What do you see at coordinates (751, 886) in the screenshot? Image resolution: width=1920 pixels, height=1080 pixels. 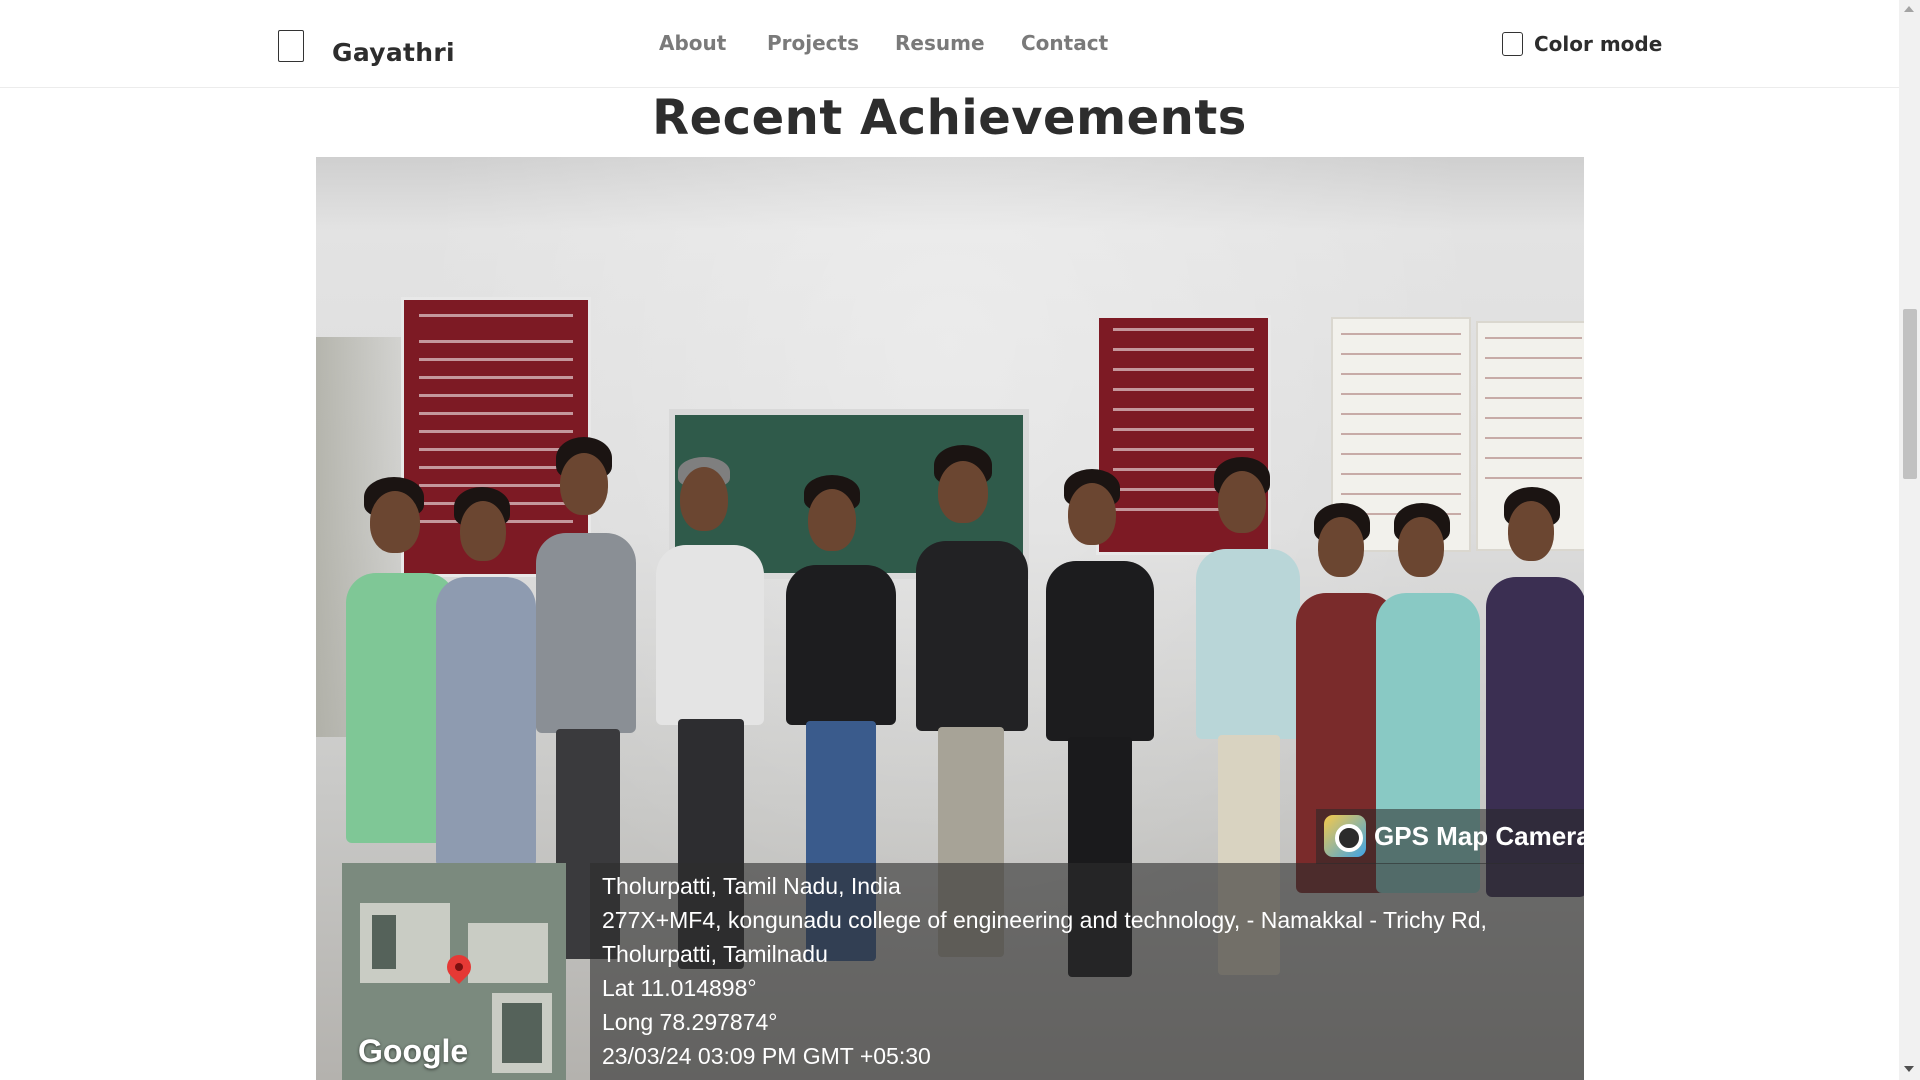 I see `location-line: Tholurpatti, Tamil Nadu, India` at bounding box center [751, 886].